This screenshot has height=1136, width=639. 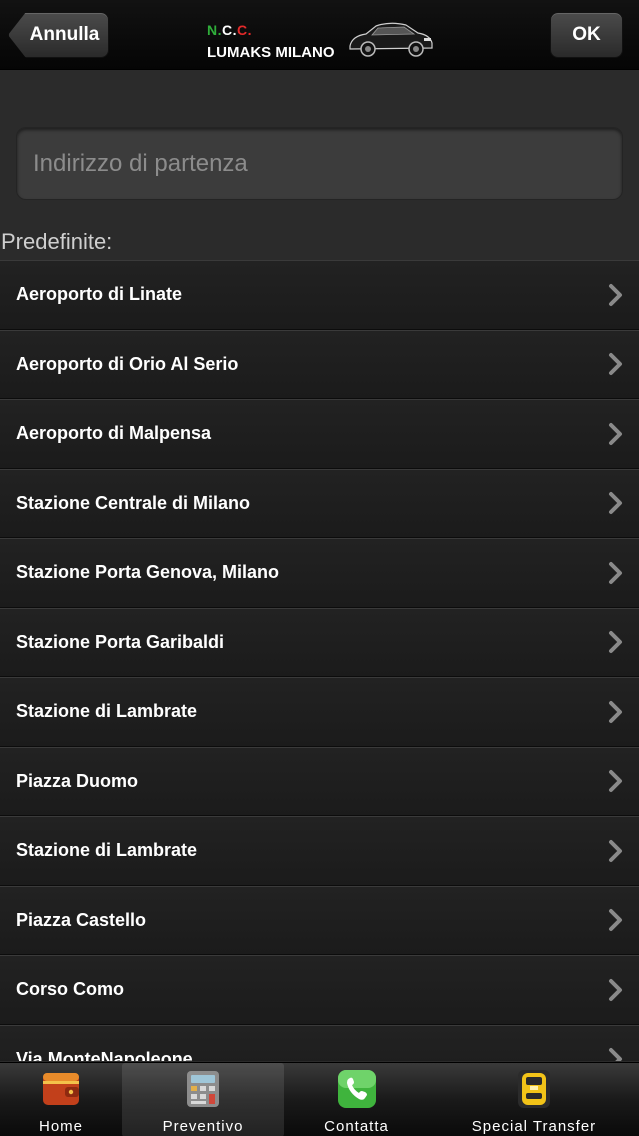 What do you see at coordinates (319, 295) in the screenshot?
I see `list-item: Aeroporto di Linate` at bounding box center [319, 295].